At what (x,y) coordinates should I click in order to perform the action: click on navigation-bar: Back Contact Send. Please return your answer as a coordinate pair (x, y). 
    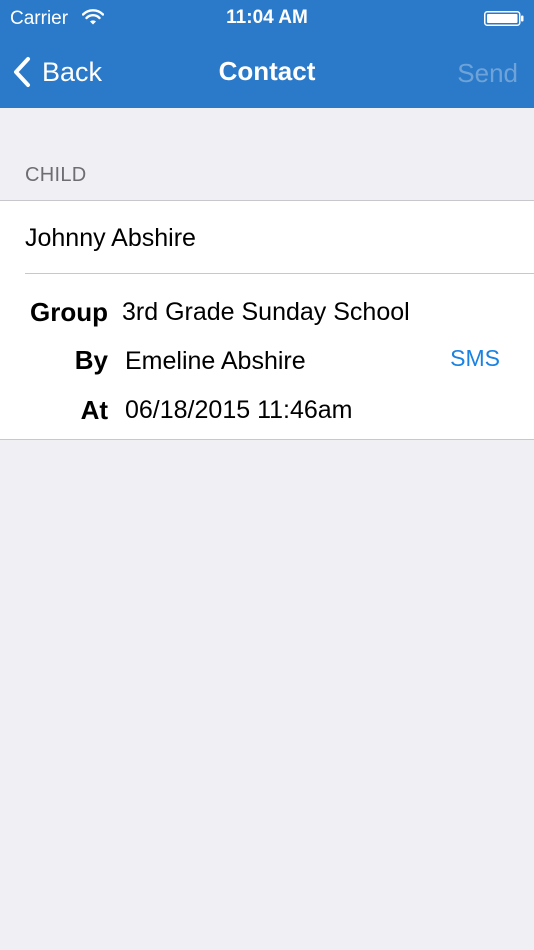
    Looking at the image, I should click on (267, 72).